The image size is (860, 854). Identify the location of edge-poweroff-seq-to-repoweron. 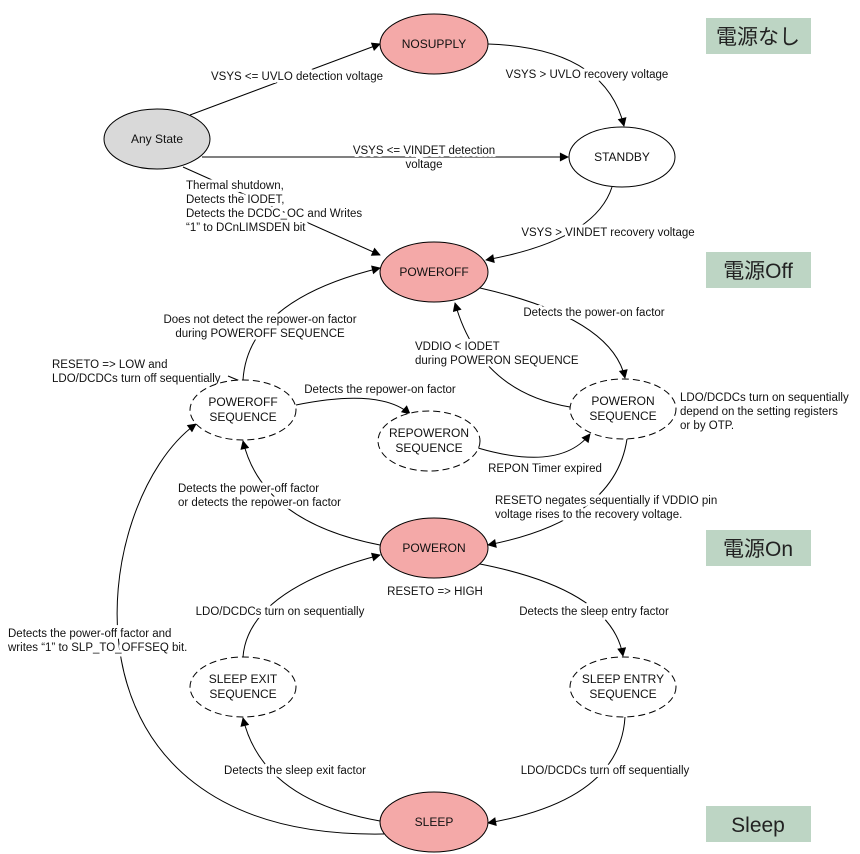
(353, 406).